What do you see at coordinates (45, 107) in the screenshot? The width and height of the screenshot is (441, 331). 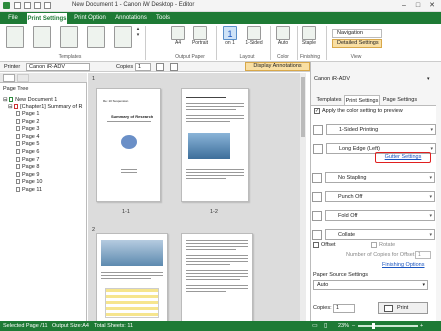 I see `tree-chapter: ⊟ [Chapter1] Summary of R` at bounding box center [45, 107].